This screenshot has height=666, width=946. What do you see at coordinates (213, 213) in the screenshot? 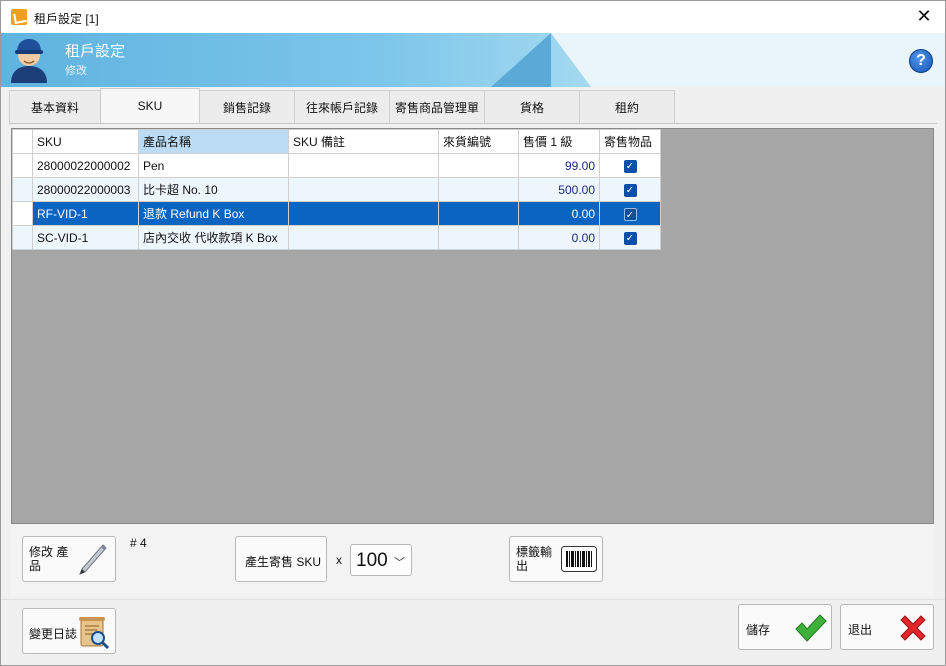
I see `cell-product-name: 退款 Refund K Box` at bounding box center [213, 213].